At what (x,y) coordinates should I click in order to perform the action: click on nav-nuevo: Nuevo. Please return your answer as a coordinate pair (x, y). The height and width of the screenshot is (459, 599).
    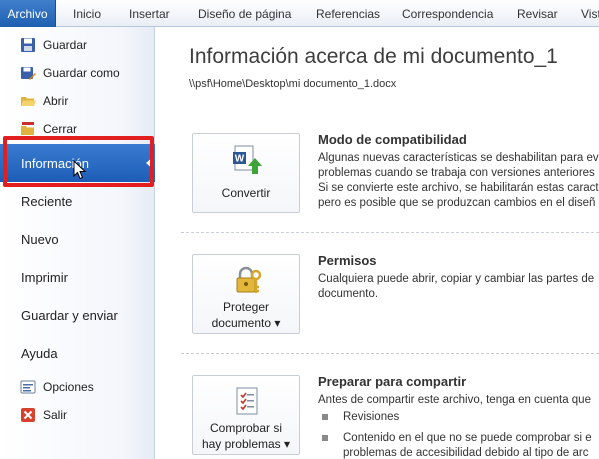
    Looking at the image, I should click on (77, 239).